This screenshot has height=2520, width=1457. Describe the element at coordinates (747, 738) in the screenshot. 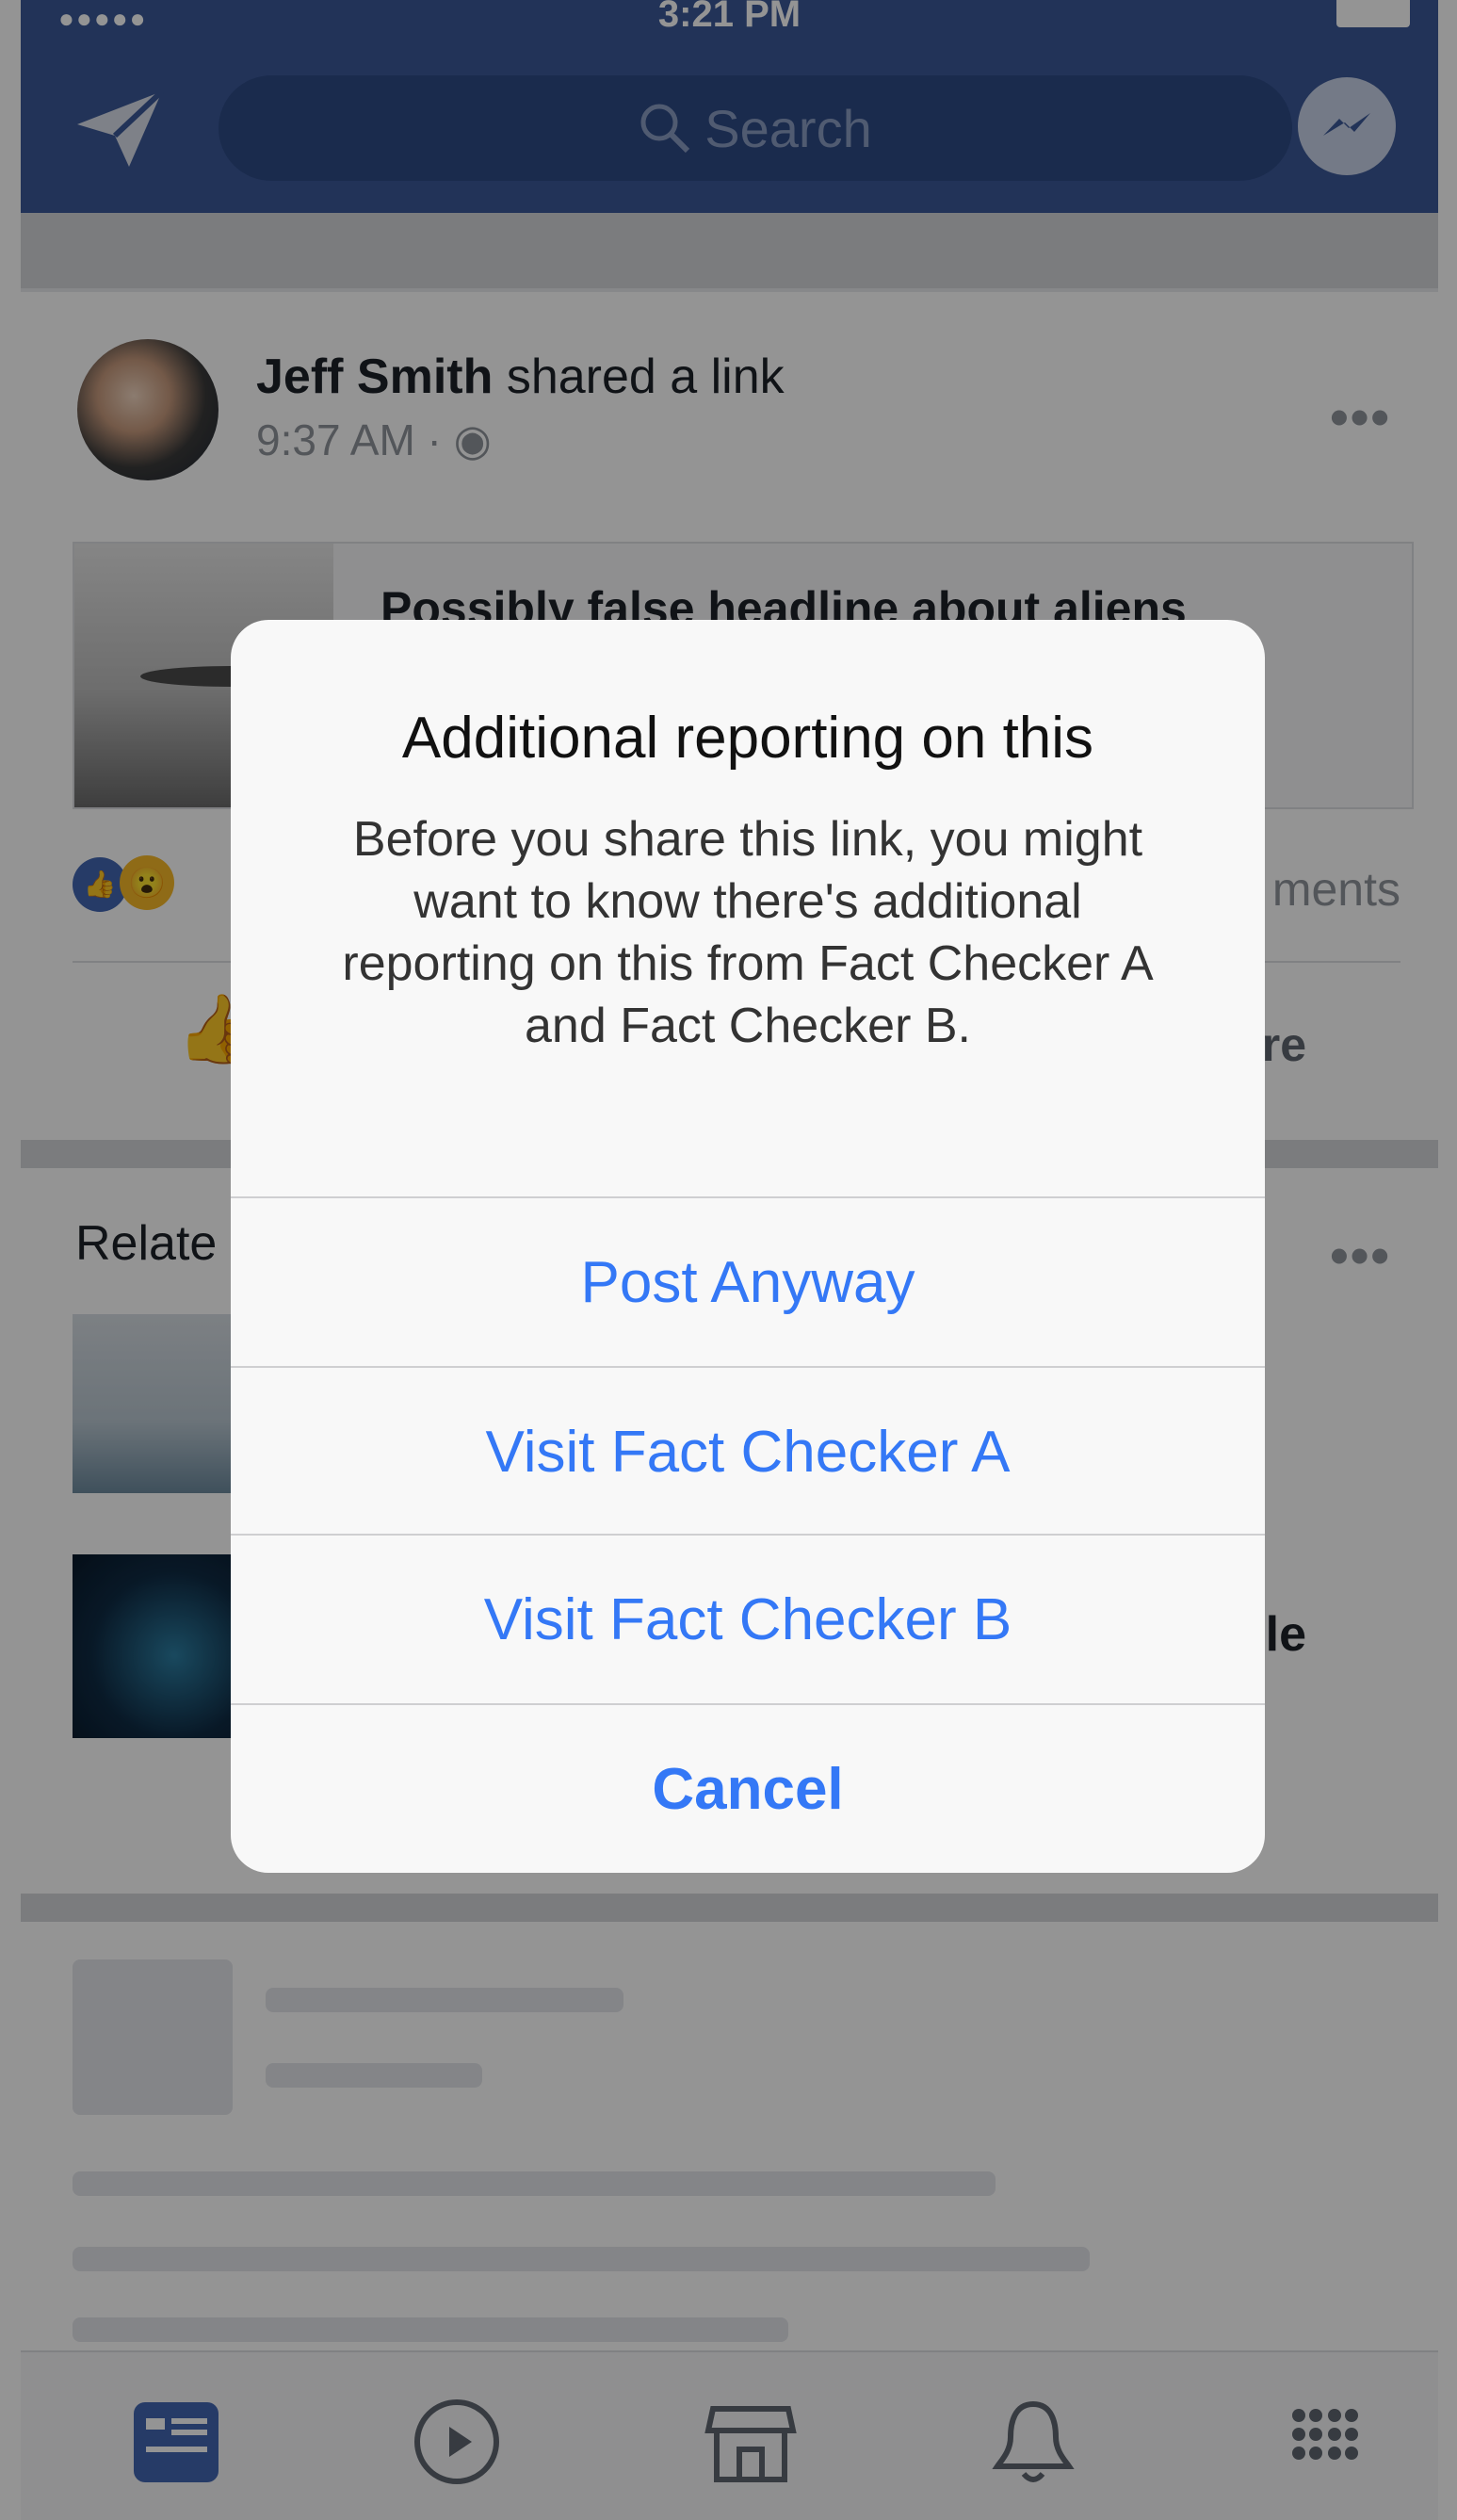

I see `dialog-title: Additional reporting on this` at that location.